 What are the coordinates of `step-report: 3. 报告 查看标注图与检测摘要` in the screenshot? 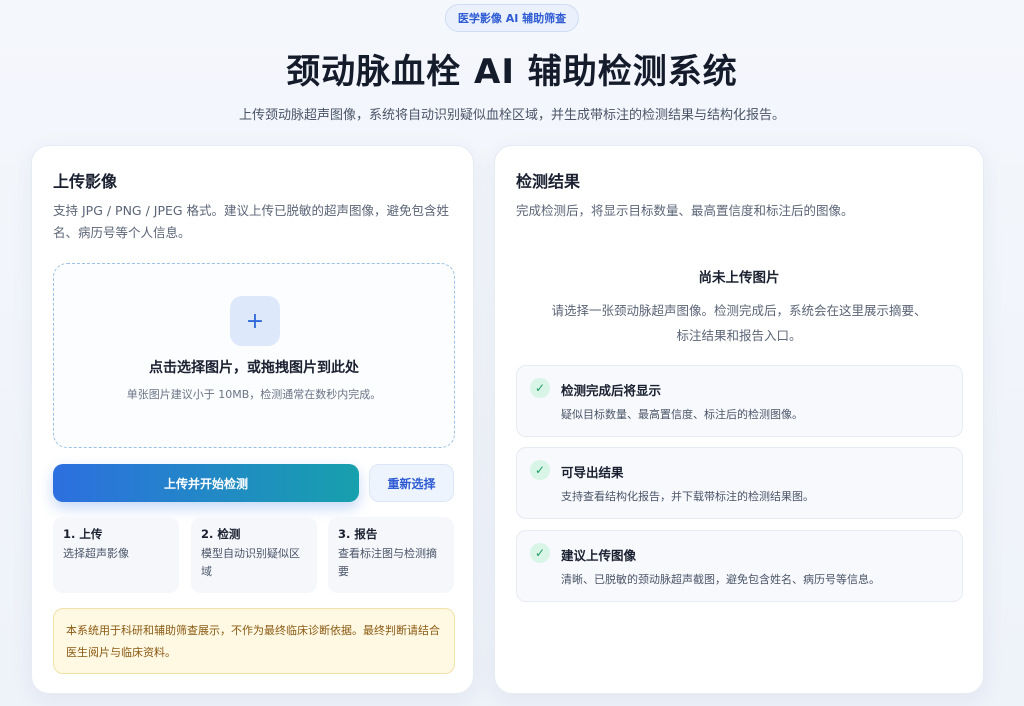 It's located at (391, 555).